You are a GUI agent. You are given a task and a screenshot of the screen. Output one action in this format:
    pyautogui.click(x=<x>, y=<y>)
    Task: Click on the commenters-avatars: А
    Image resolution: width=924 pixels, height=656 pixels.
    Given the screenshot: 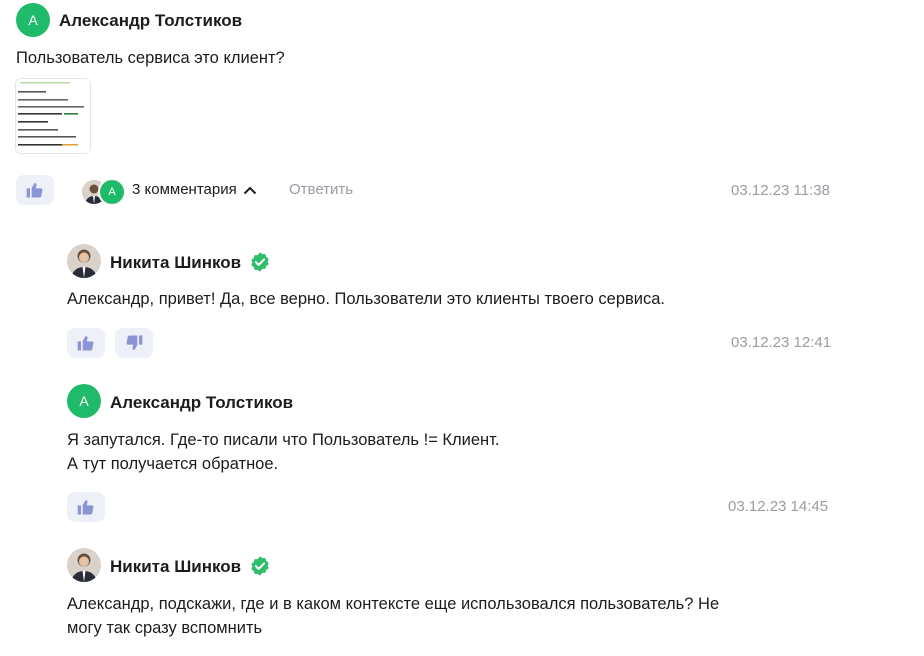 What is the action you would take?
    pyautogui.click(x=103, y=192)
    